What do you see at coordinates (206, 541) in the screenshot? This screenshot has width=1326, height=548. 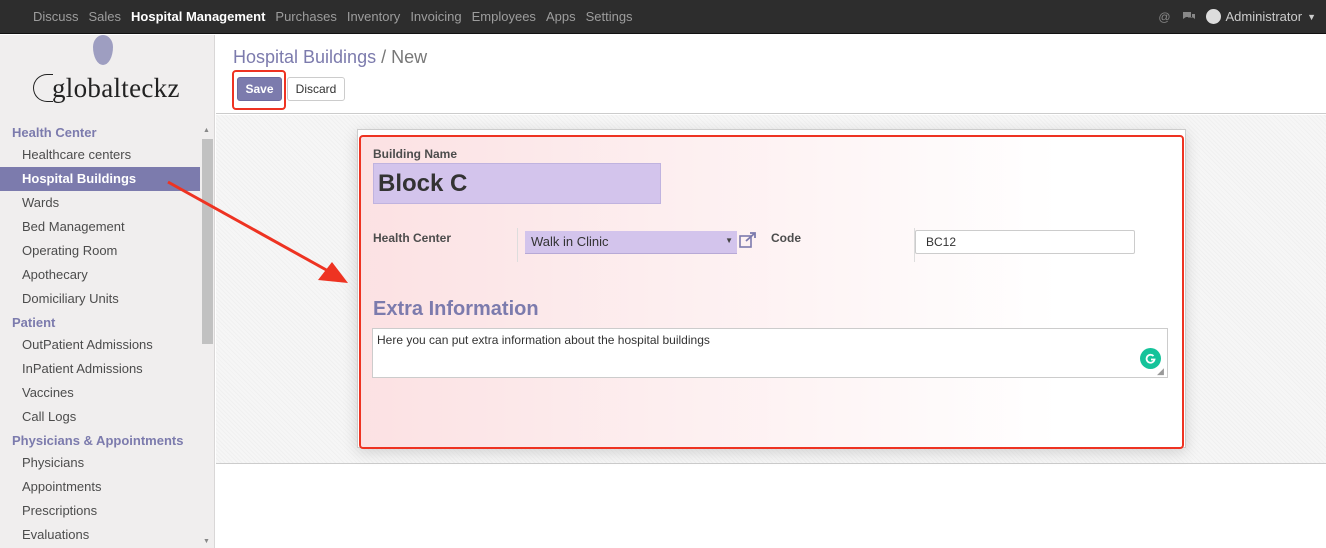 I see `scroll-down-icon: ▼` at bounding box center [206, 541].